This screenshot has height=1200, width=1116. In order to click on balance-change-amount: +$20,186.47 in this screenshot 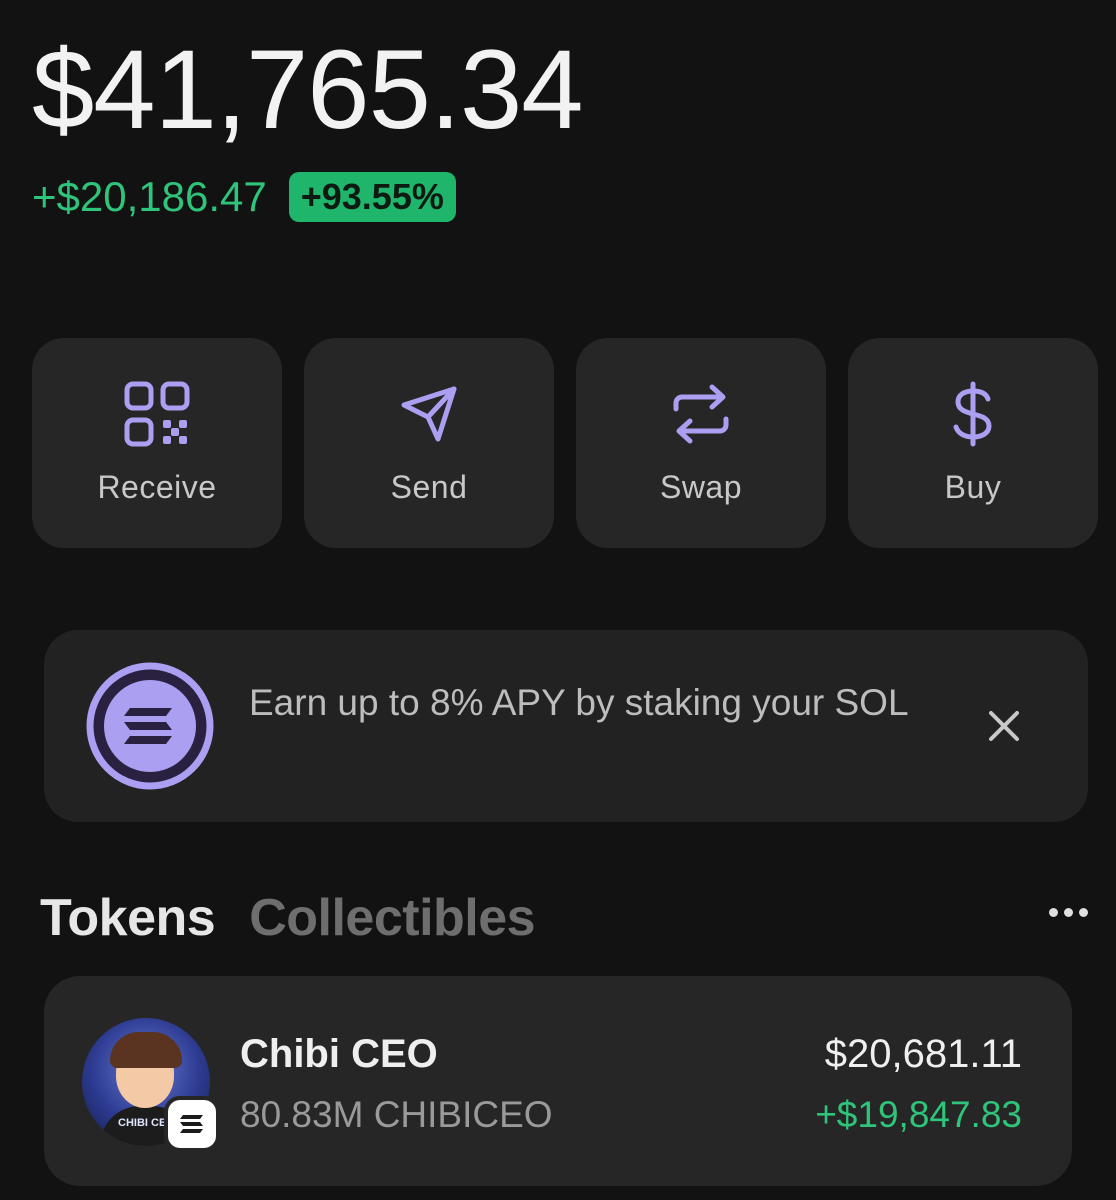, I will do `click(149, 196)`.